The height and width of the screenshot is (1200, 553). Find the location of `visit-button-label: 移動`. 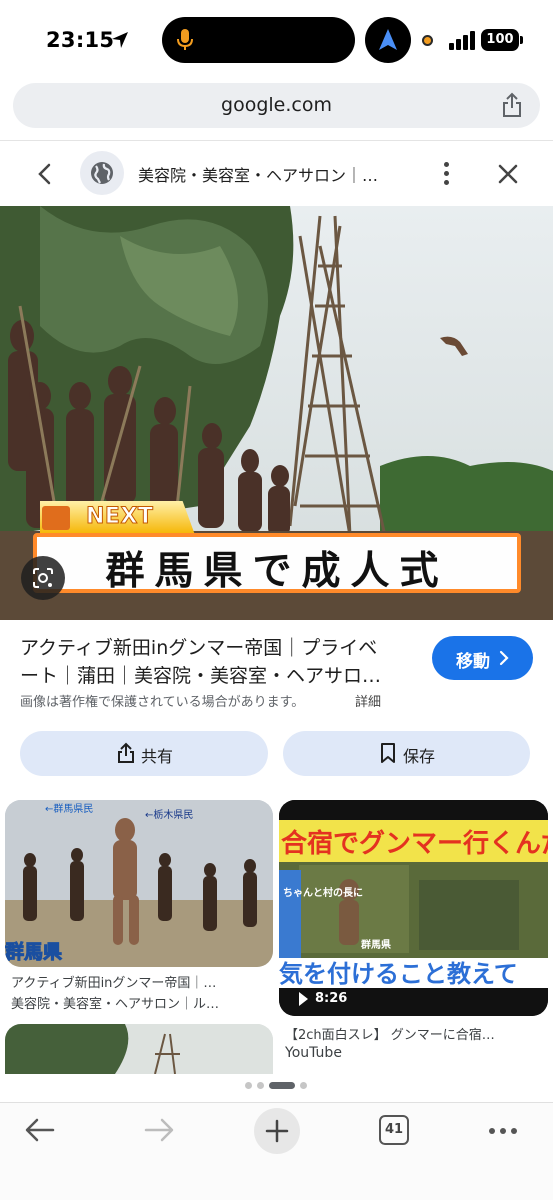

visit-button-label: 移動 is located at coordinates (473, 662).